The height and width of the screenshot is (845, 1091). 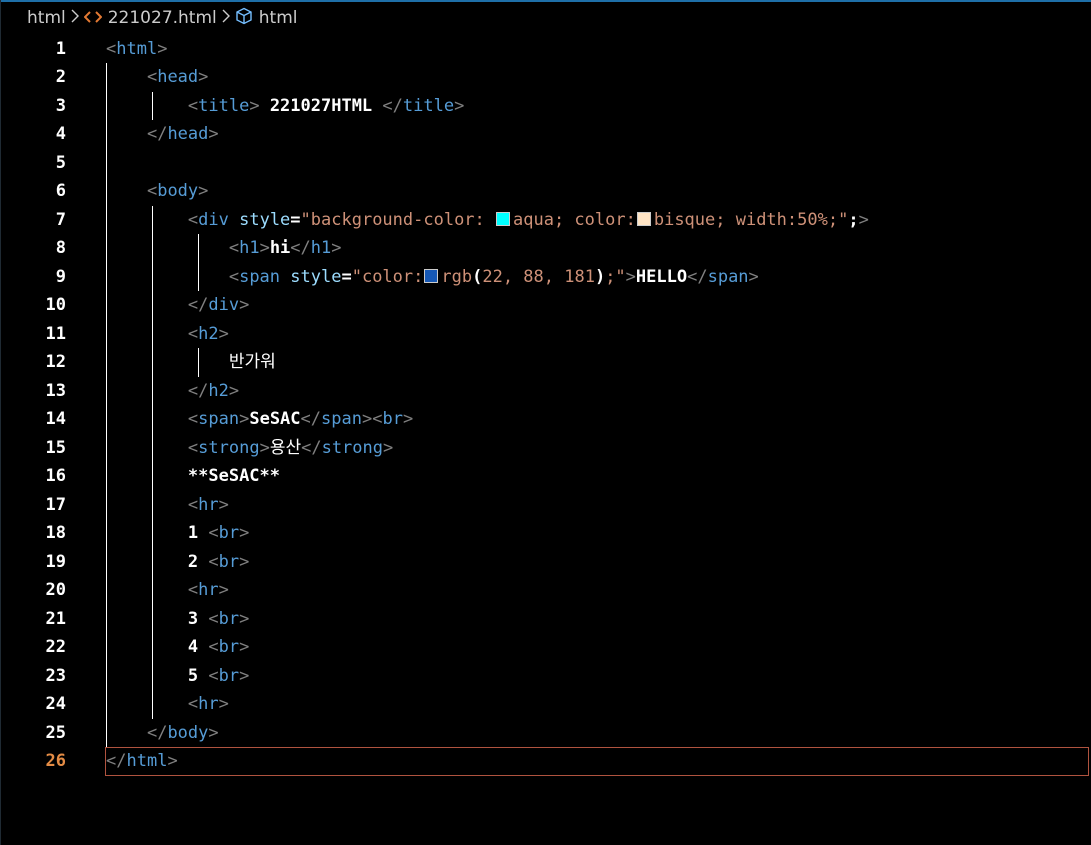 What do you see at coordinates (545, 619) in the screenshot?
I see `code-line: 21 3 <br>` at bounding box center [545, 619].